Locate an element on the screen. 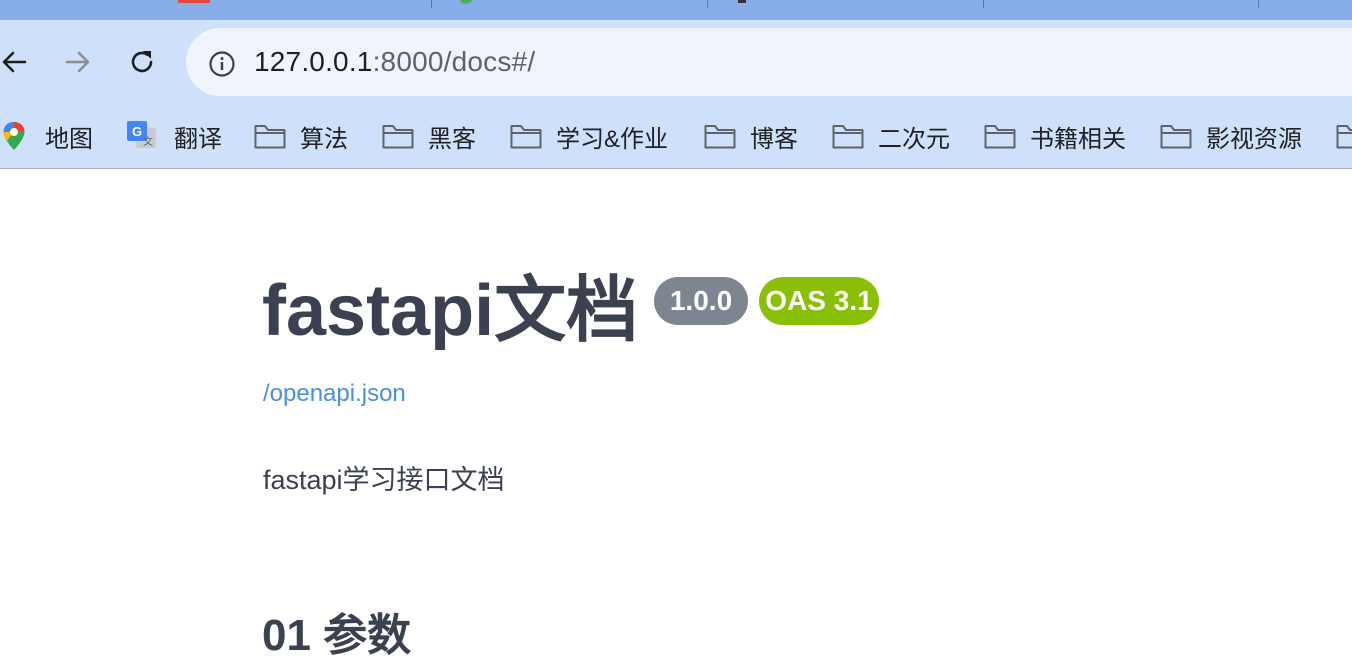  bookmark-folder: 二次元 is located at coordinates (891, 136).